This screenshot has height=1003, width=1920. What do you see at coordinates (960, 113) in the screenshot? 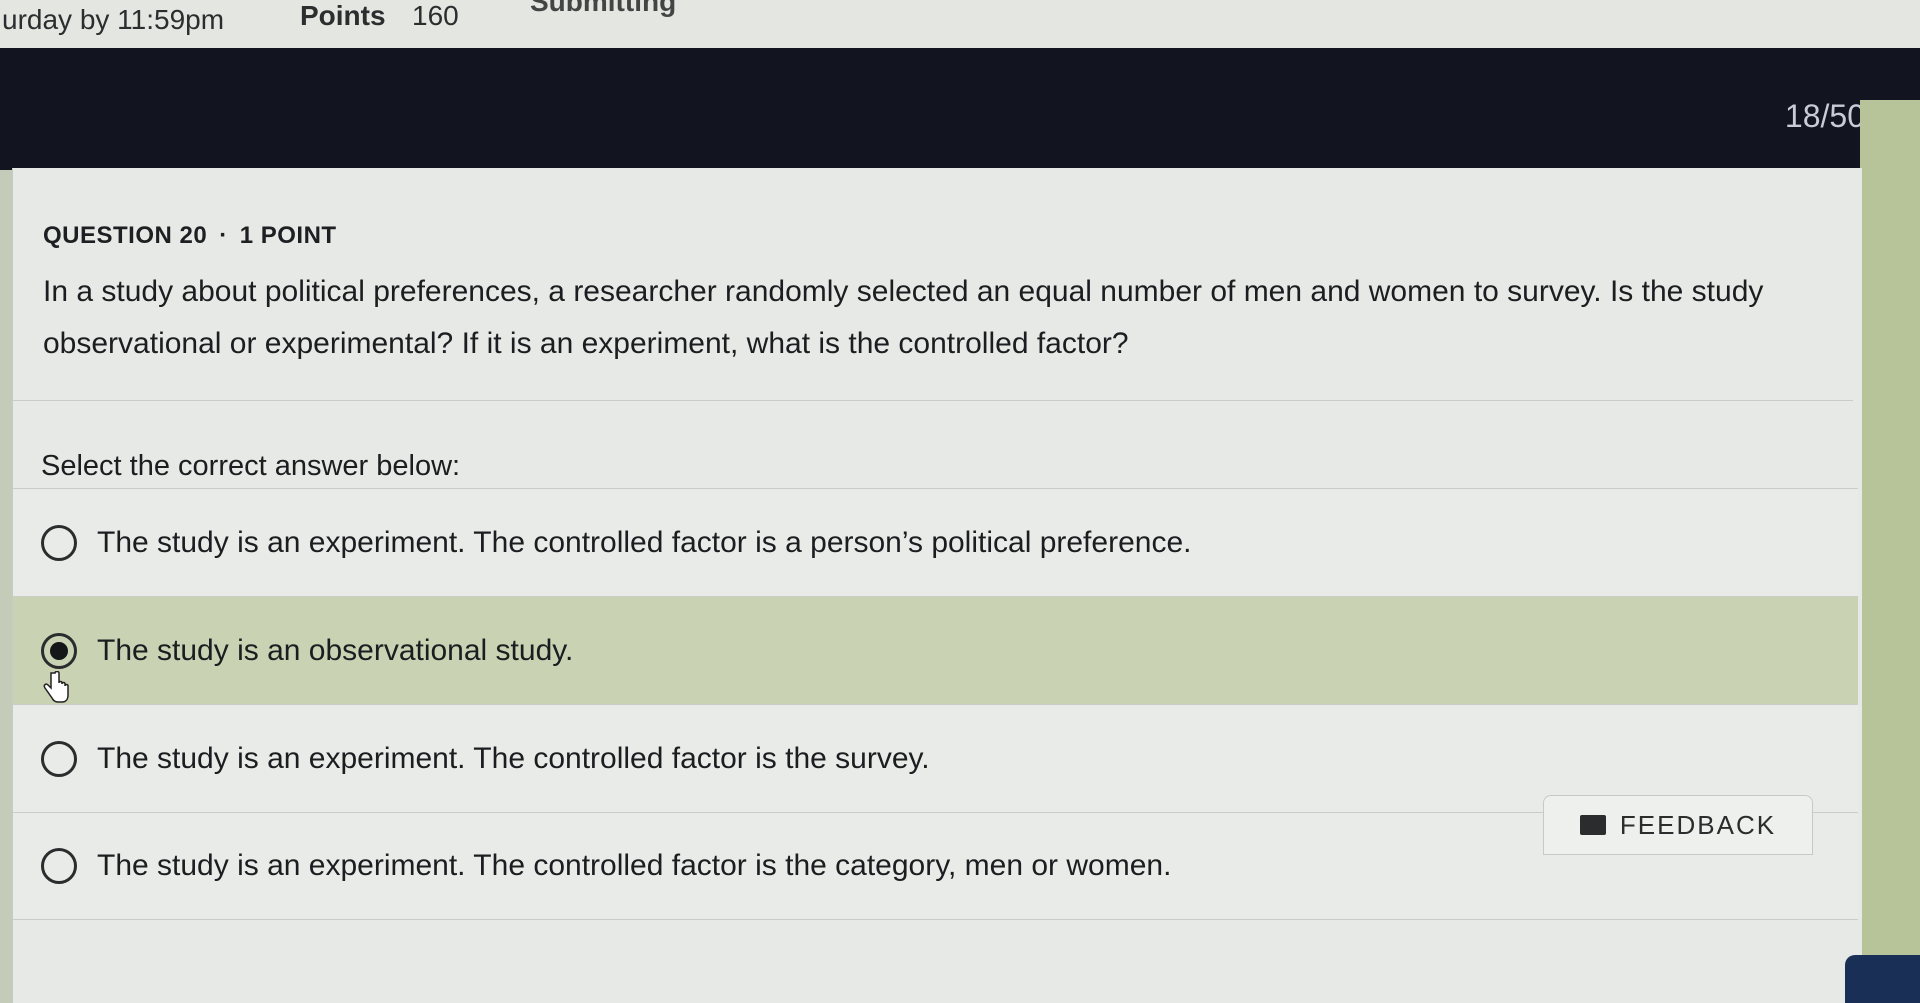
I see `progress-header-bar: 18/50` at bounding box center [960, 113].